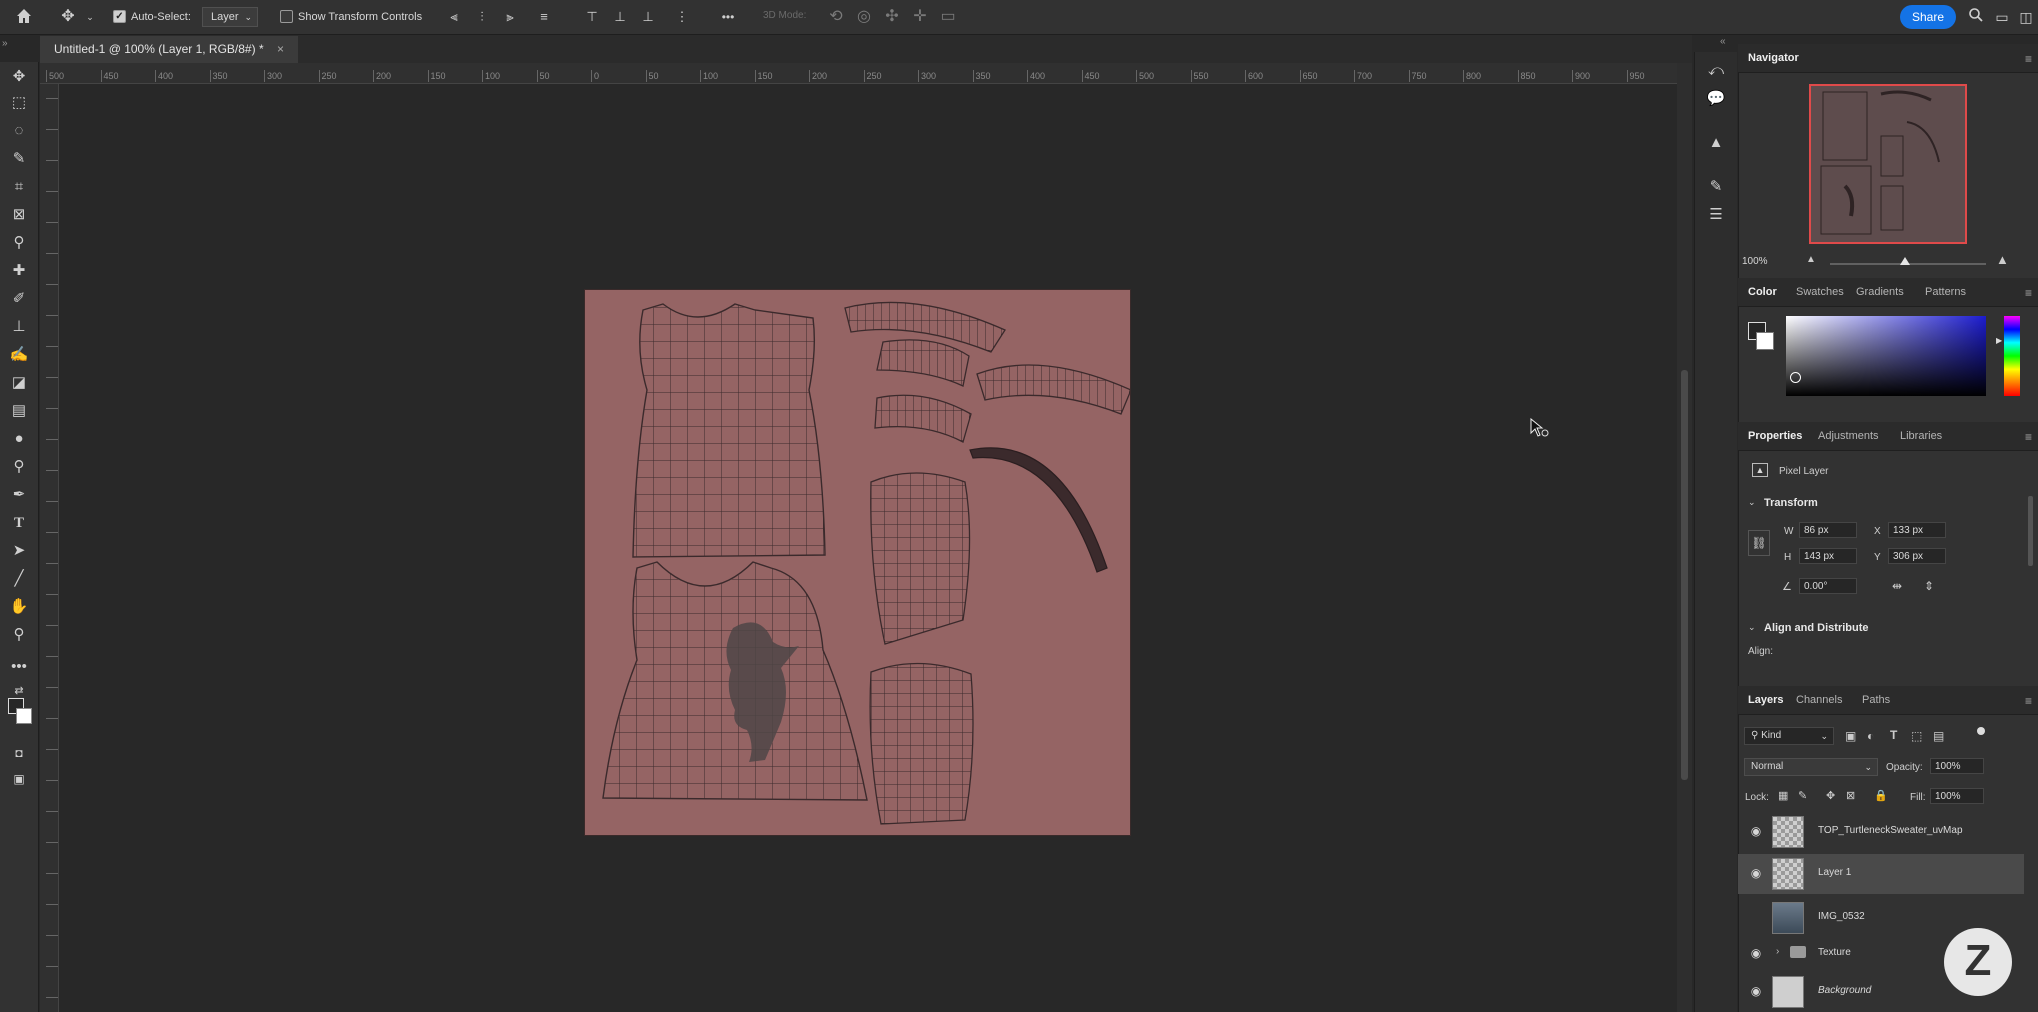 This screenshot has width=2038, height=1012. I want to click on align-top-icon: ⊤, so click(592, 17).